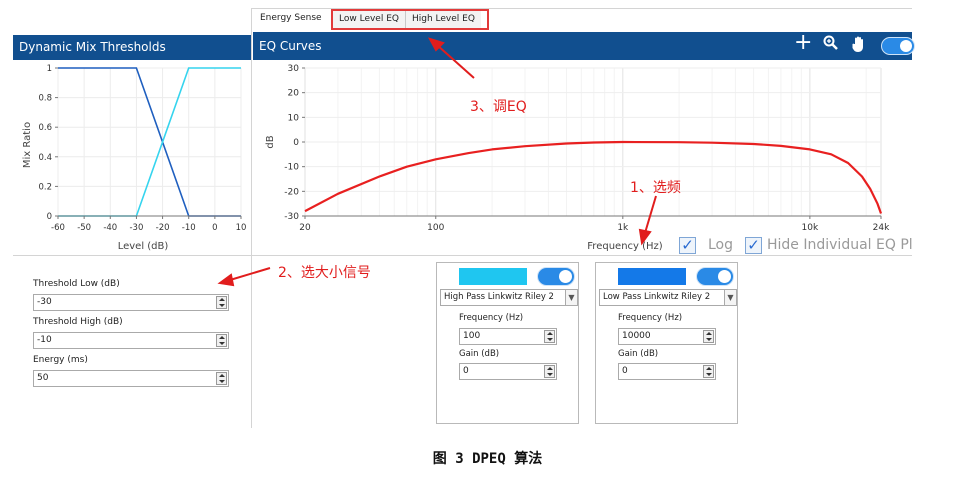 The width and height of the screenshot is (975, 480). What do you see at coordinates (296, 143) in the screenshot?
I see `eq-y-tick-label: 0` at bounding box center [296, 143].